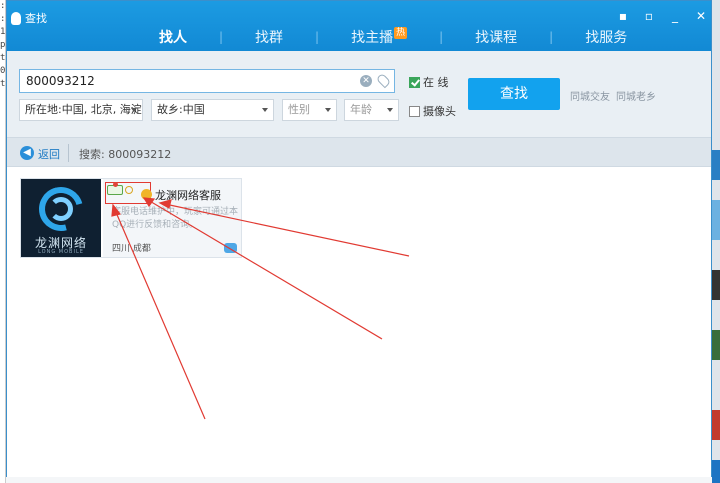 The height and width of the screenshot is (483, 720). Describe the element at coordinates (115, 188) in the screenshot. I see `qq-status-icon` at that location.